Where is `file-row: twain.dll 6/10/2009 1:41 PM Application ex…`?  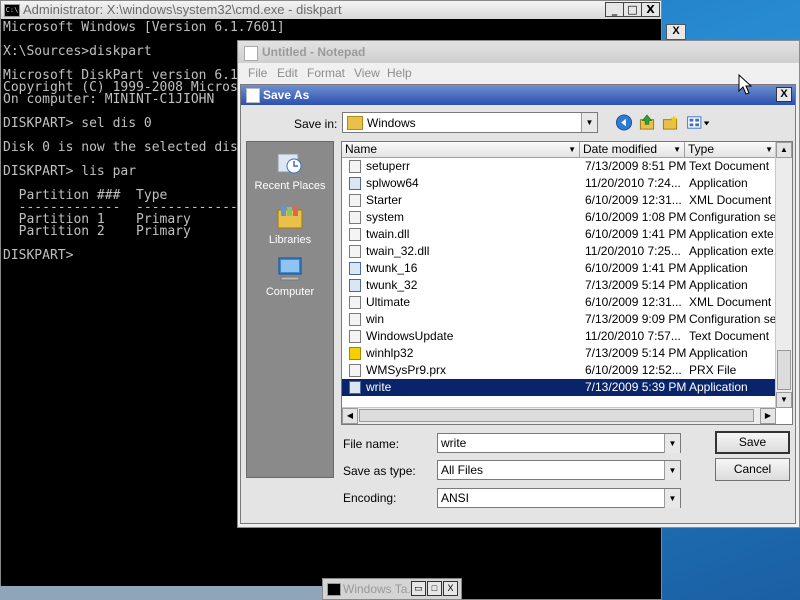
file-row: twain.dll 6/10/2009 1:41 PM Application ex… is located at coordinates (560, 234).